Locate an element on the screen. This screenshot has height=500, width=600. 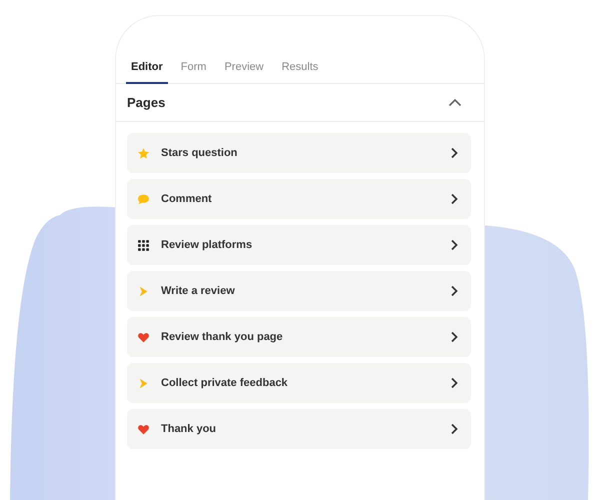
section-title: Pages is located at coordinates (146, 102).